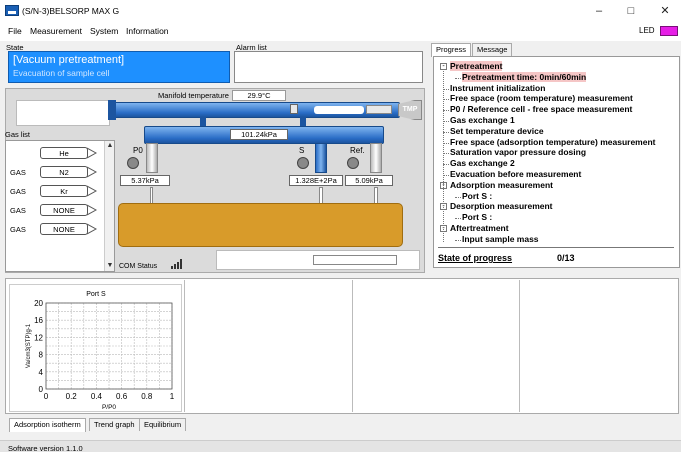 The width and height of the screenshot is (681, 452). Describe the element at coordinates (353, 163) in the screenshot. I see `port-ref-gauge-icon` at that location.